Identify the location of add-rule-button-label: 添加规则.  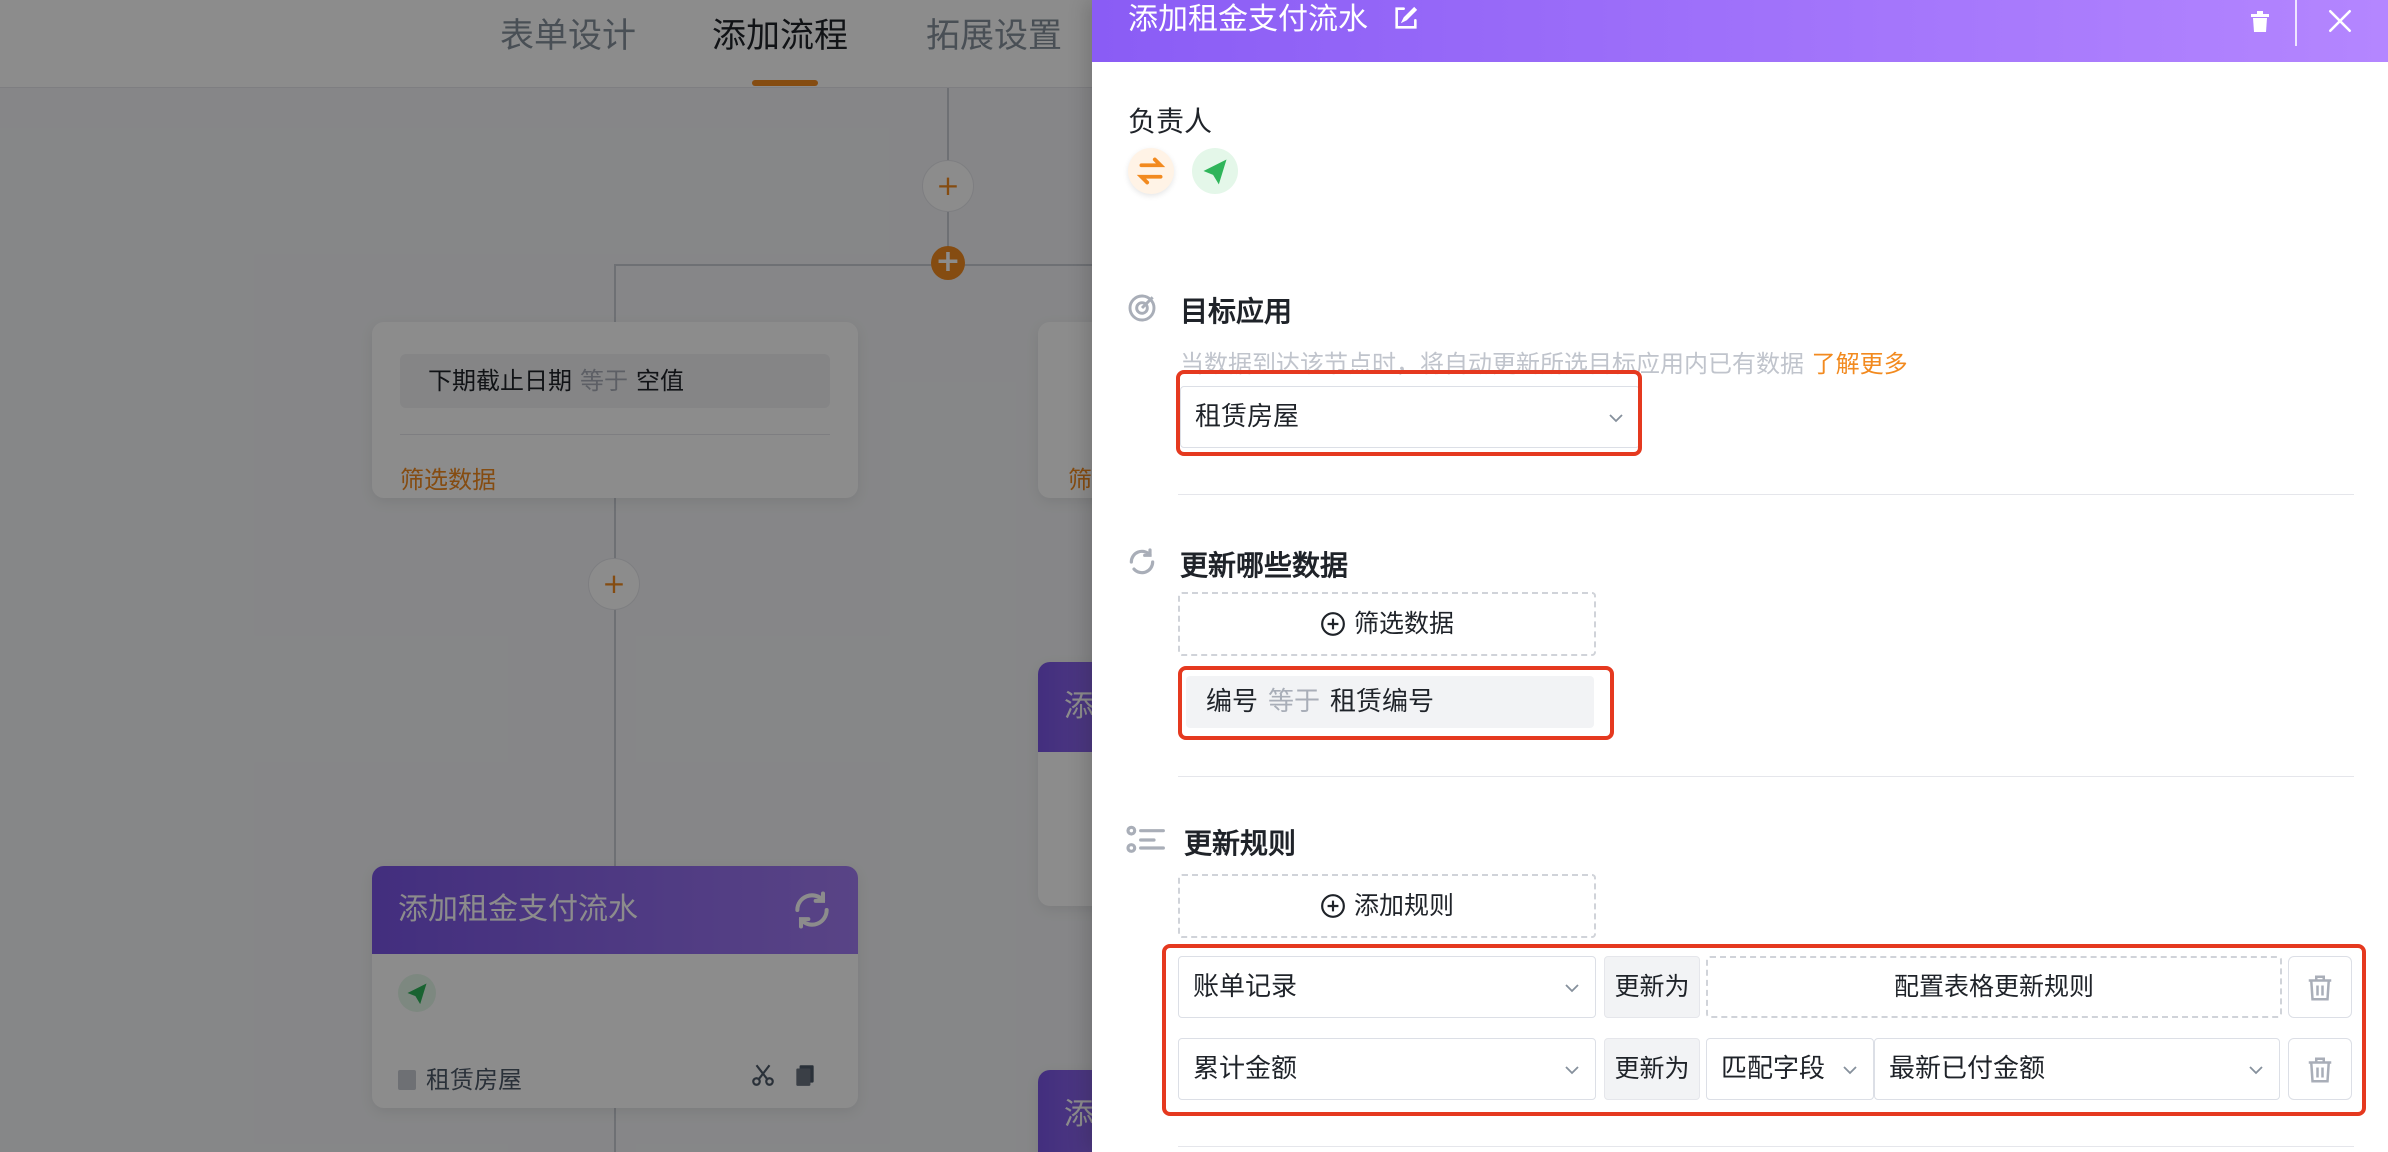
(1403, 905).